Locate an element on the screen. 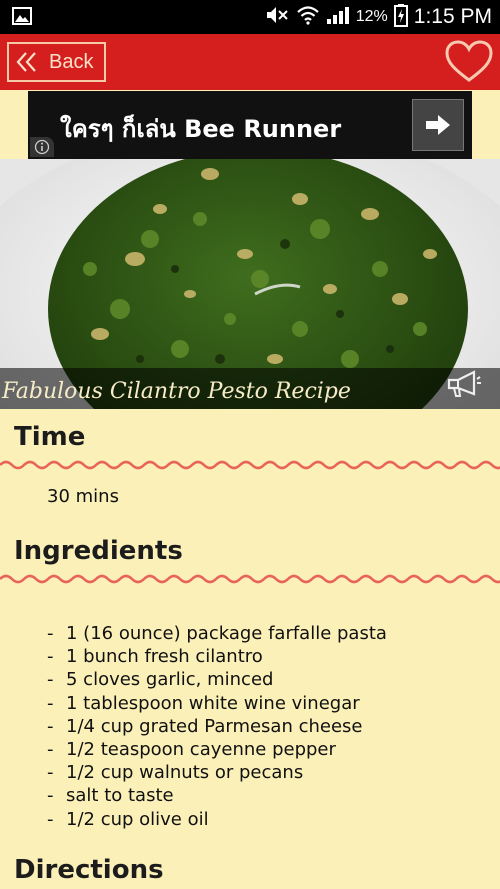 Image resolution: width=500 pixels, height=889 pixels. list-item: -1/2 teaspoon cayenne pepper is located at coordinates (191, 750).